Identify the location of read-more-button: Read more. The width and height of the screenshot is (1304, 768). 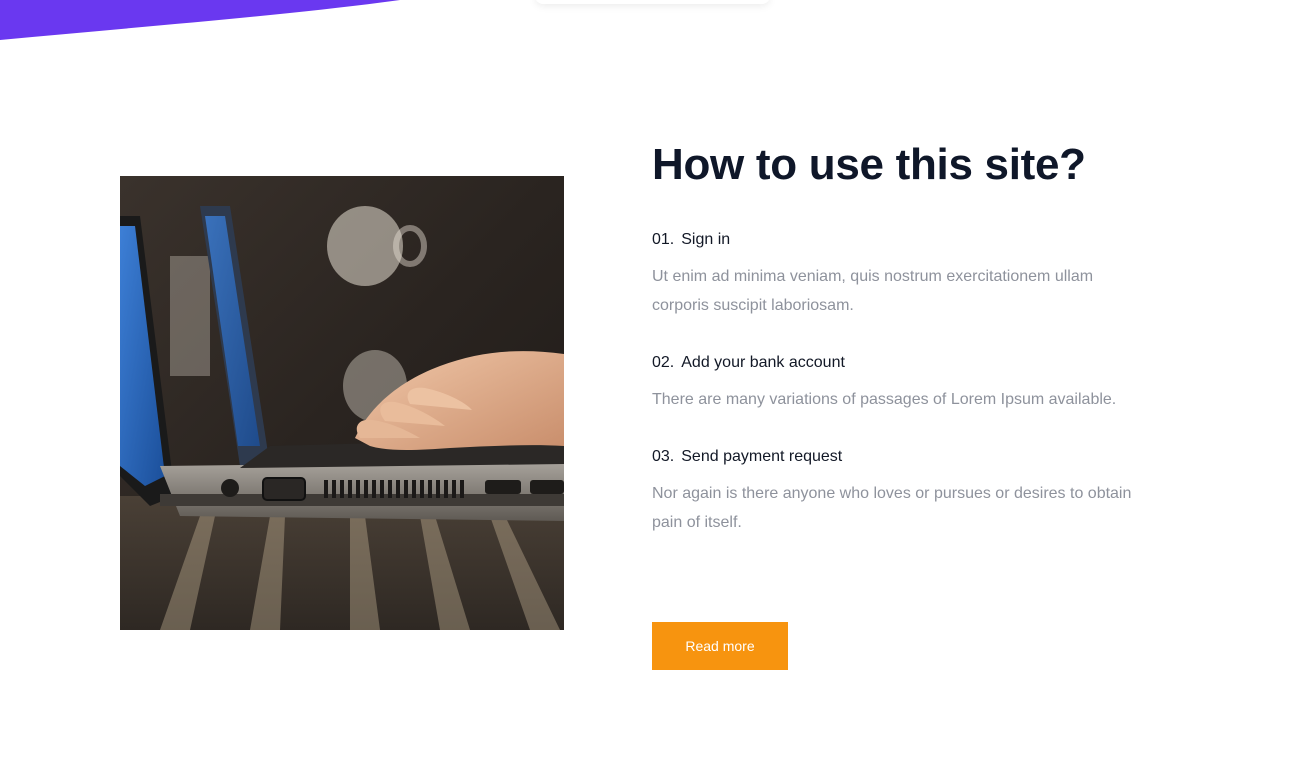
(720, 646).